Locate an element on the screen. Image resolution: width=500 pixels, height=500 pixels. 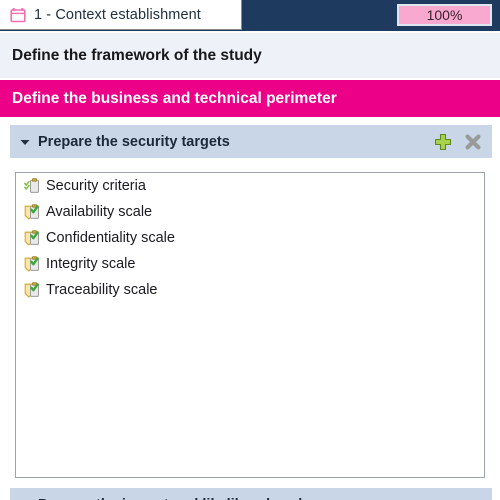
section-header: Prepare the security targets is located at coordinates (251, 141).